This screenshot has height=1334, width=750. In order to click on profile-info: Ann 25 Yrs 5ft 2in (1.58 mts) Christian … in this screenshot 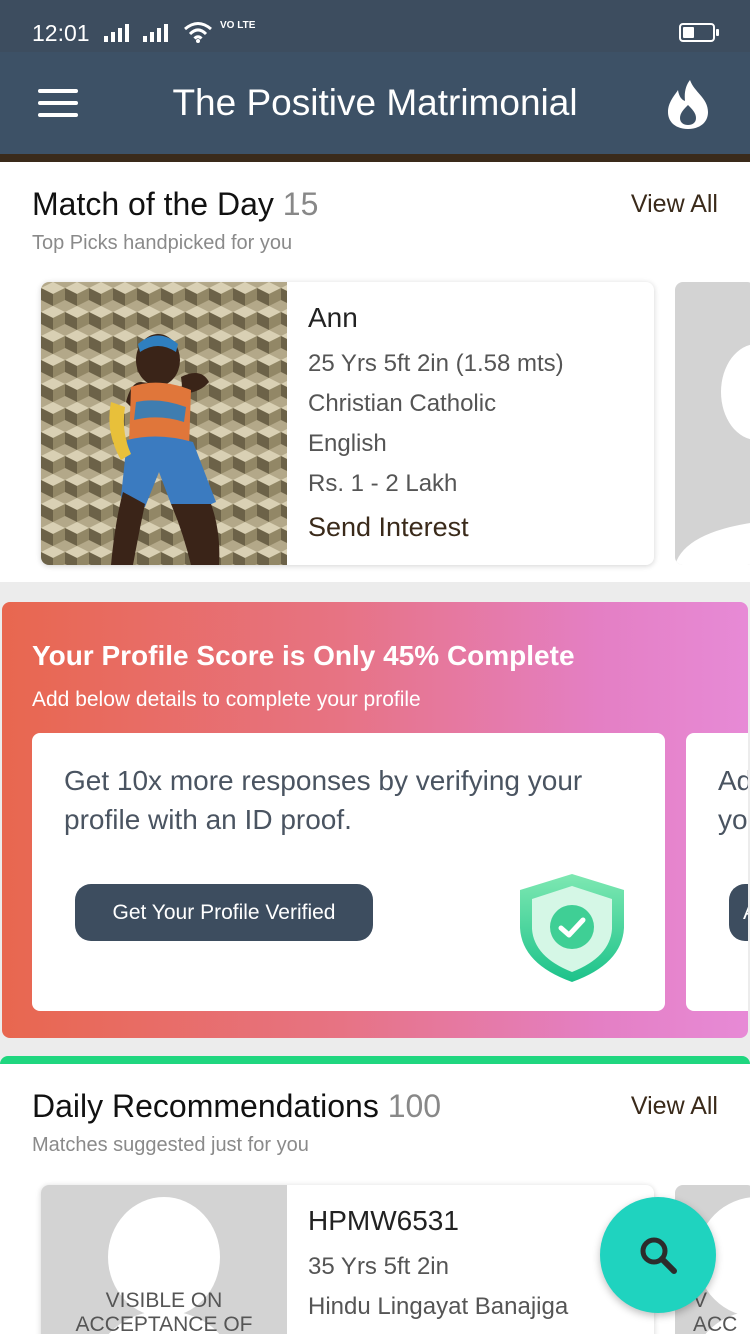, I will do `click(436, 422)`.